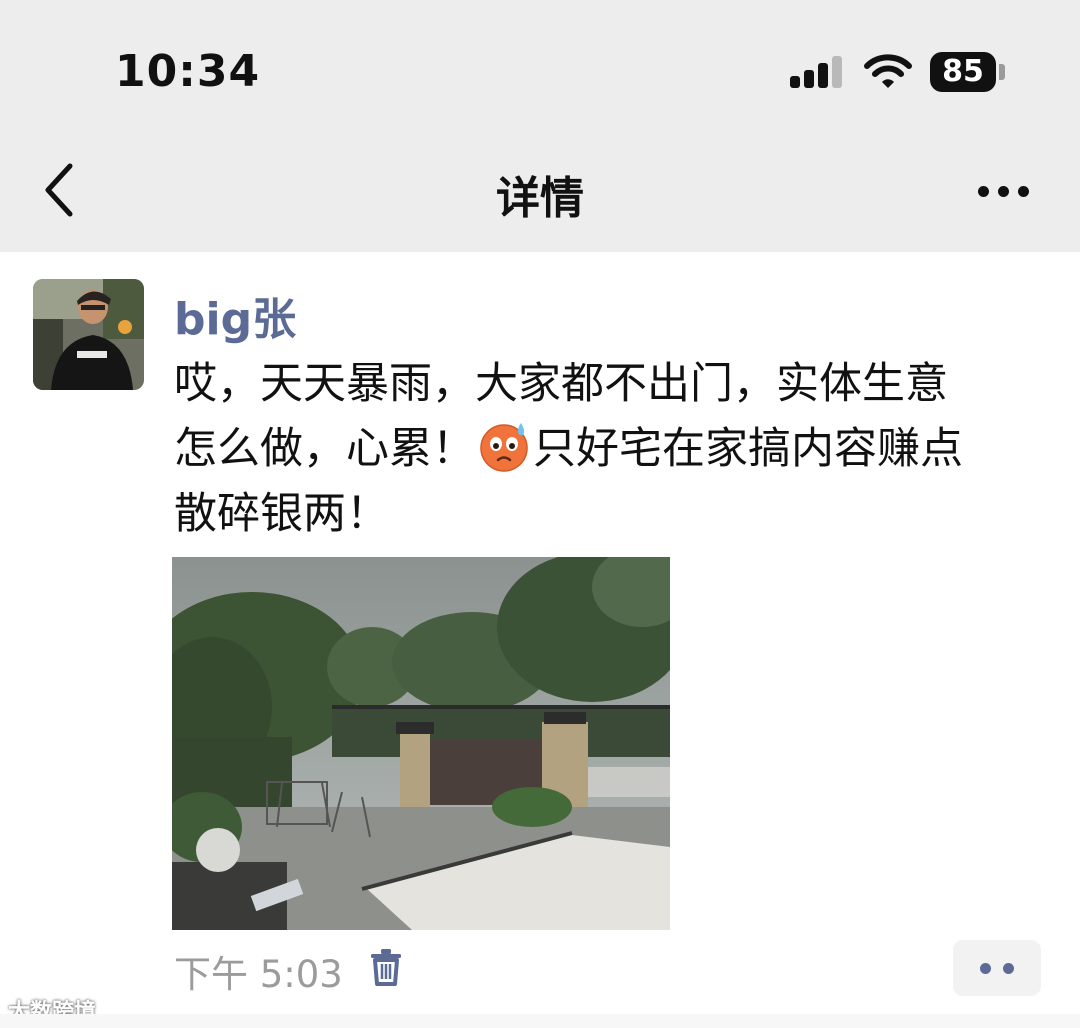 Image resolution: width=1080 pixels, height=1028 pixels. Describe the element at coordinates (386, 967) in the screenshot. I see `trash-icon` at that location.